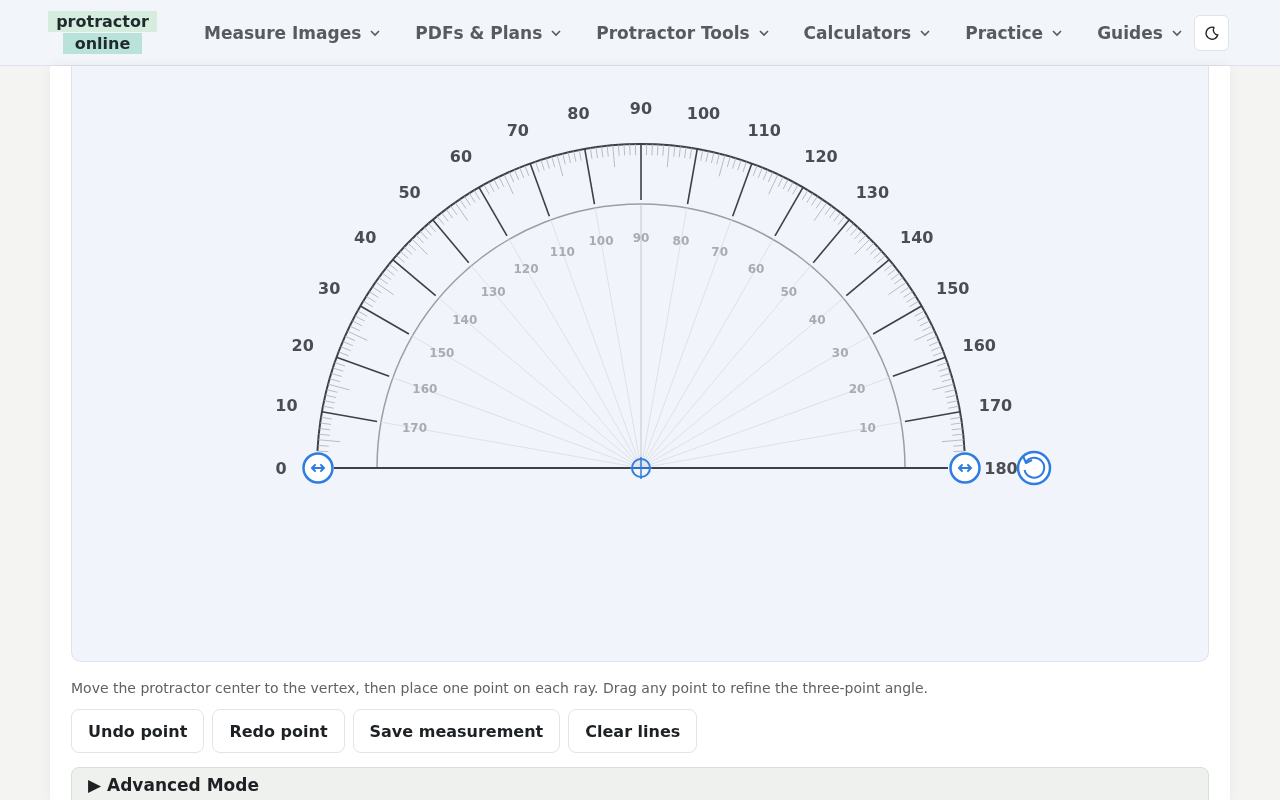  What do you see at coordinates (979, 345) in the screenshot?
I see `scale-label: 160` at bounding box center [979, 345].